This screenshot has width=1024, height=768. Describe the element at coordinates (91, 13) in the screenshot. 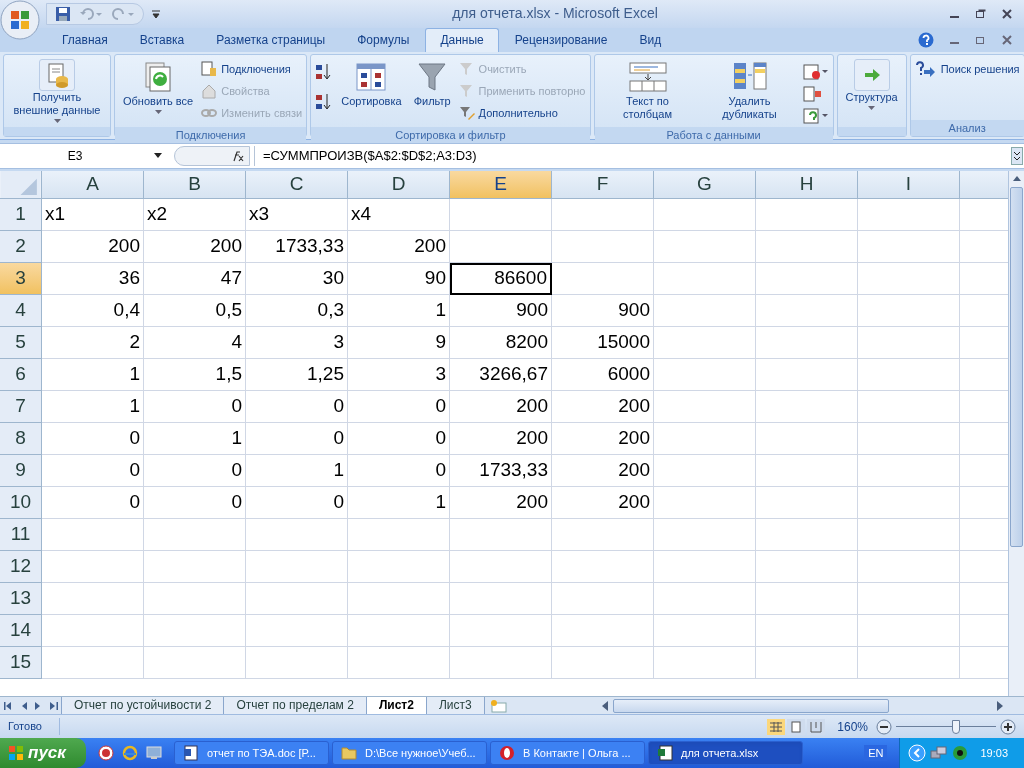

I see `undo-icon` at that location.